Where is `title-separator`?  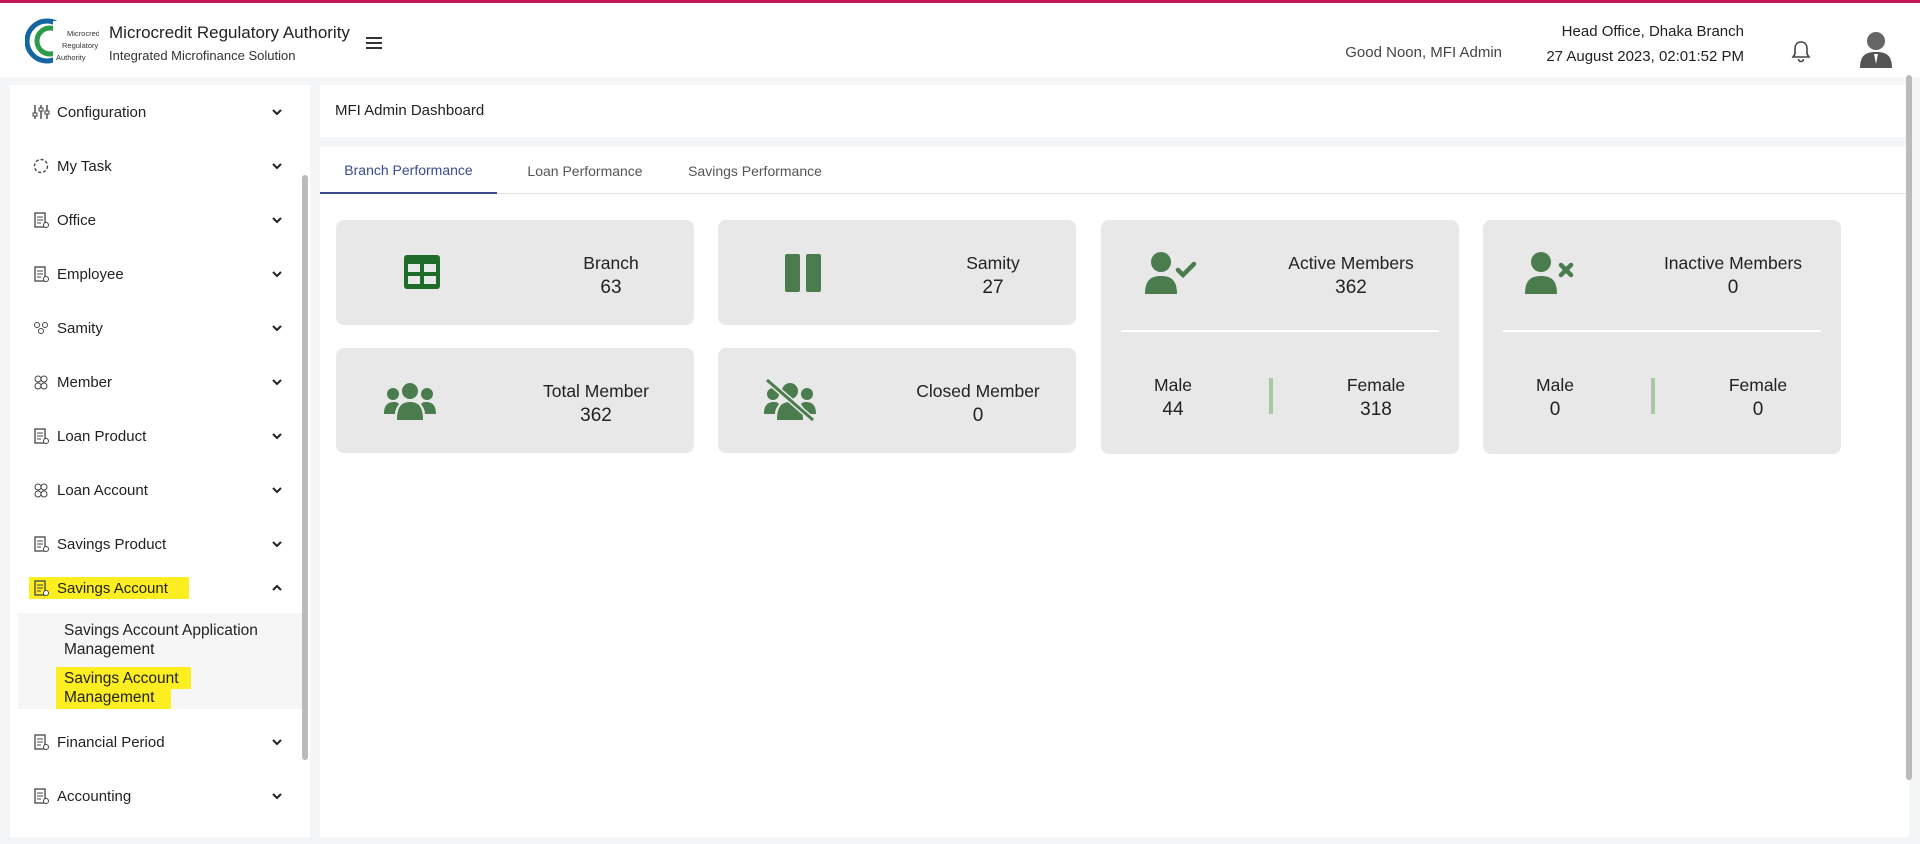
title-separator is located at coordinates (1114, 142).